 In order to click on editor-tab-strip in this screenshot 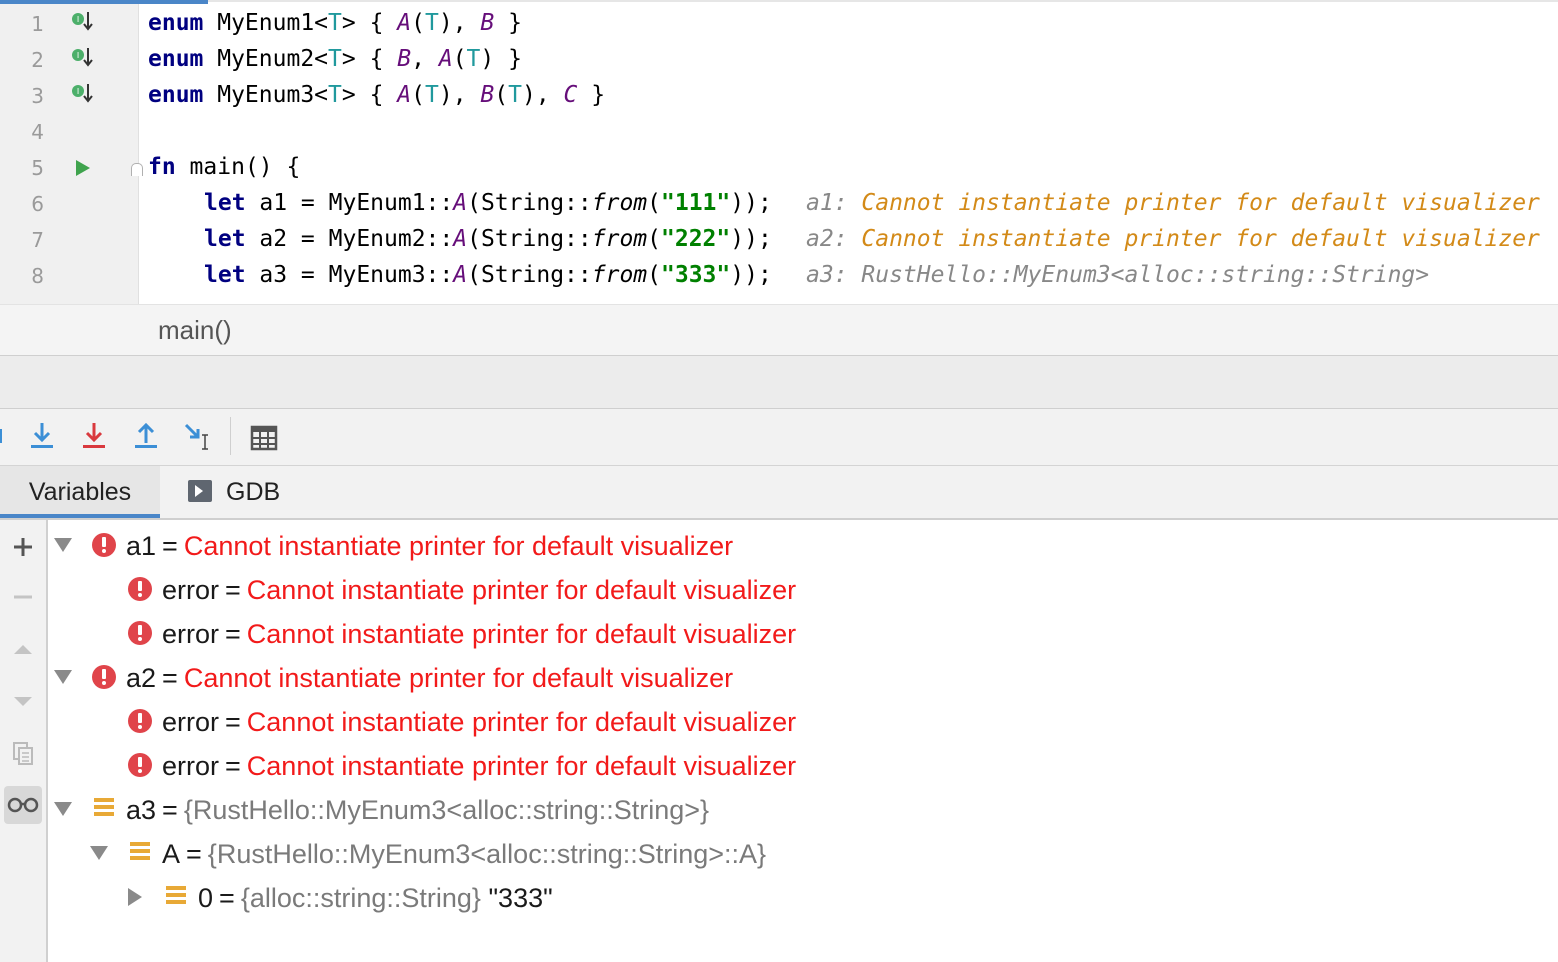, I will do `click(779, 2)`.